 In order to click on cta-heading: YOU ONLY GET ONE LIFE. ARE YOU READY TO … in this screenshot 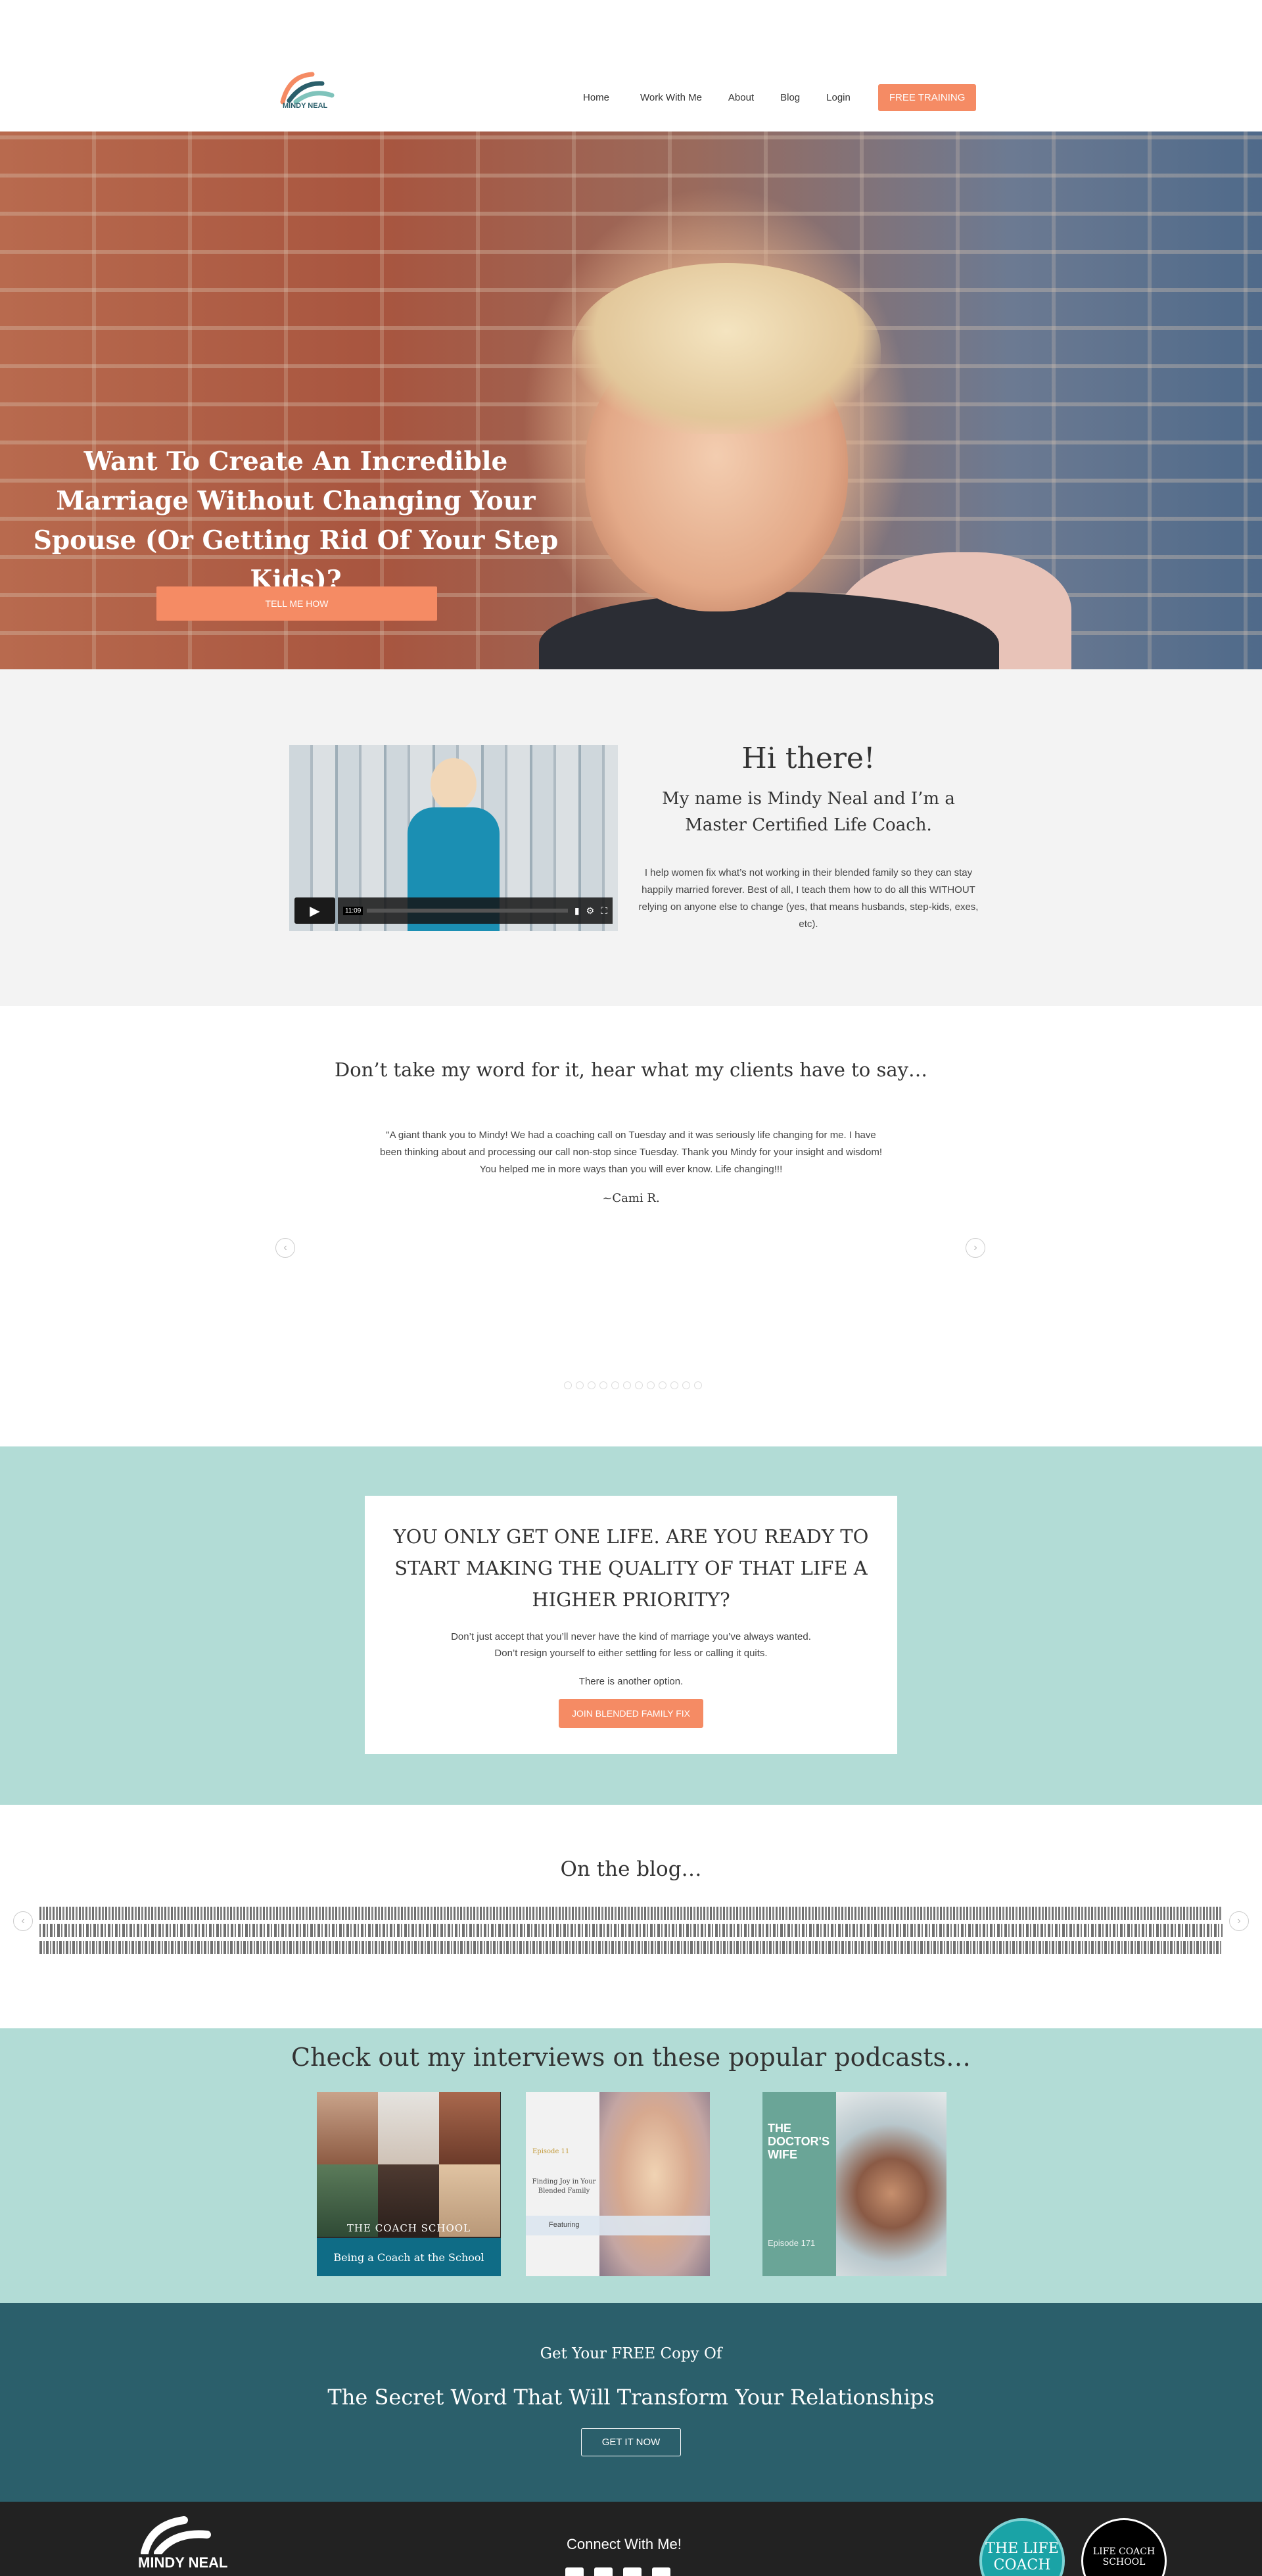, I will do `click(631, 1568)`.